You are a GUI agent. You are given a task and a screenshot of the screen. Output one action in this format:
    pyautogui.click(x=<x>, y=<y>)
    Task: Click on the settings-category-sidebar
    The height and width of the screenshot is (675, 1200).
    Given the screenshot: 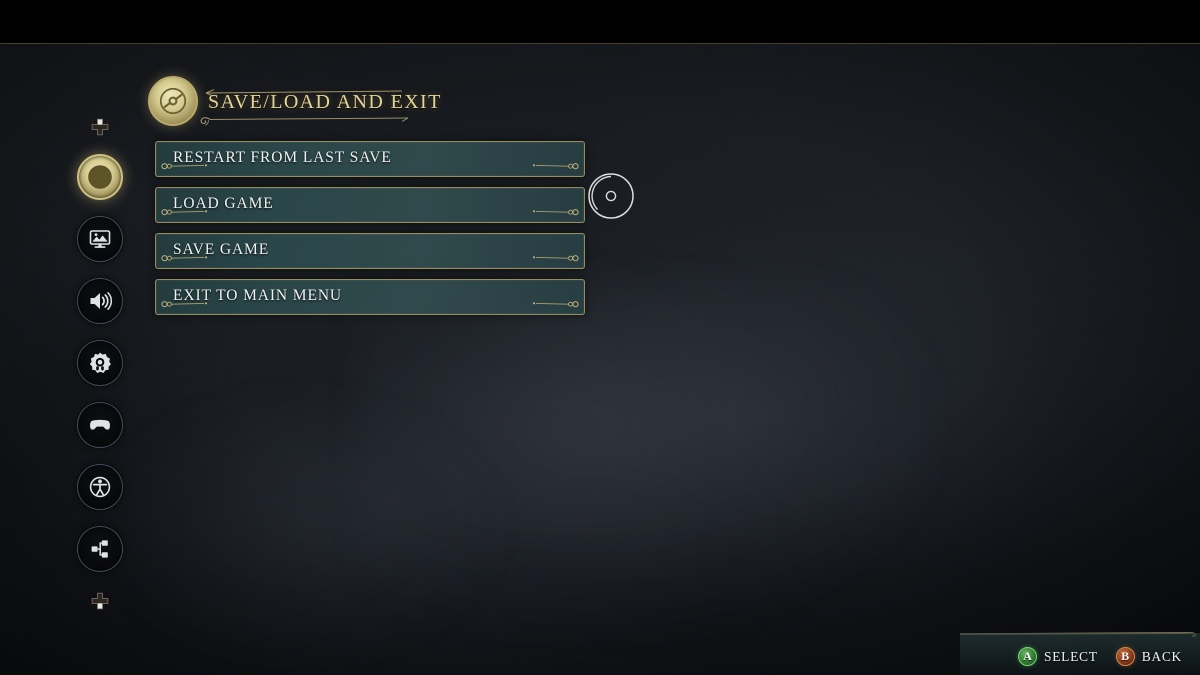 What is the action you would take?
    pyautogui.click(x=100, y=363)
    